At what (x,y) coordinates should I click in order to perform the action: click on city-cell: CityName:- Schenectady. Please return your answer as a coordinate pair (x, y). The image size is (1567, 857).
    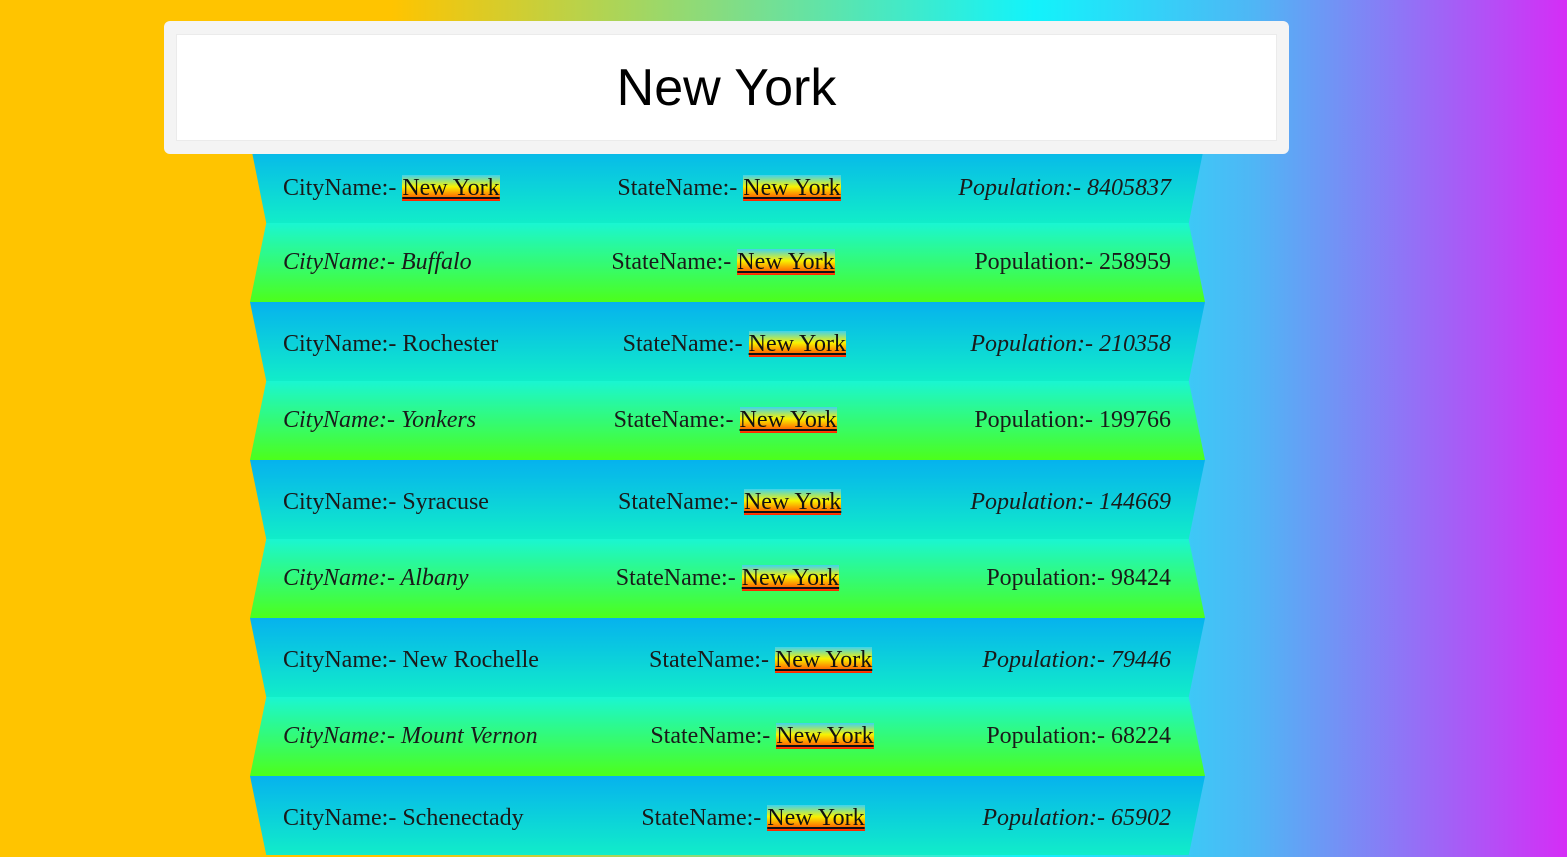
    Looking at the image, I should click on (403, 818).